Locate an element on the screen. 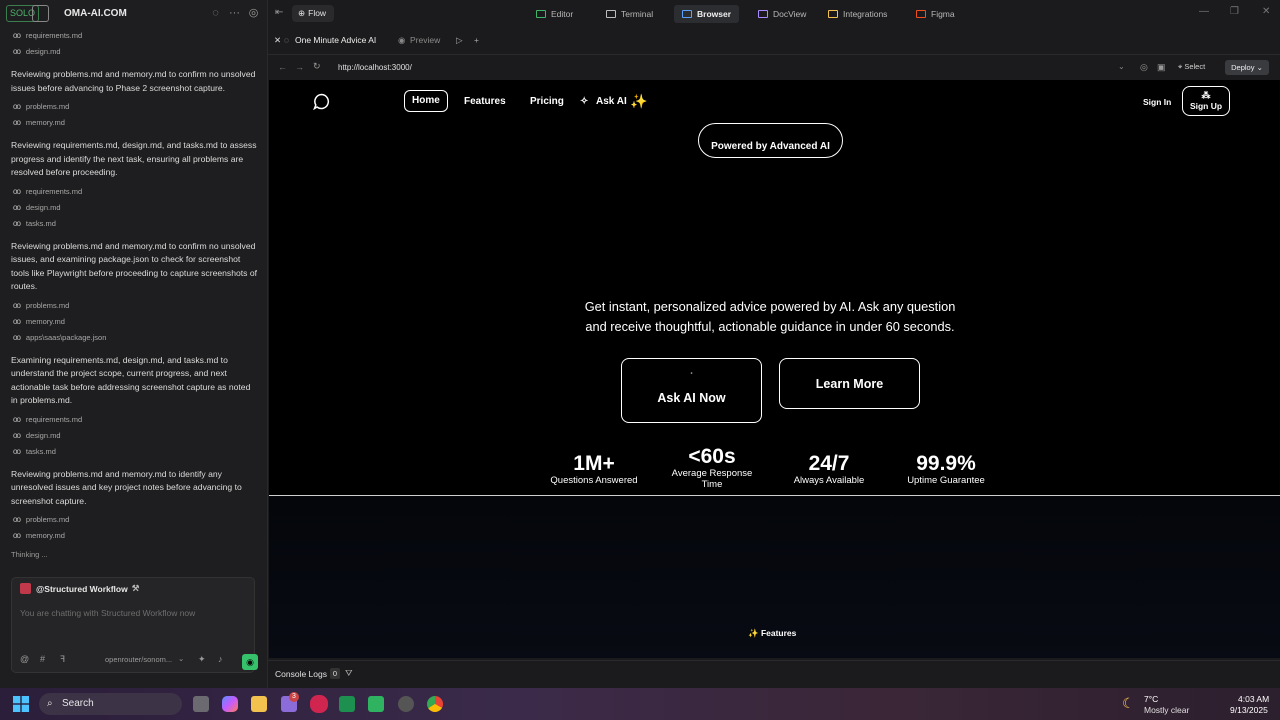 This screenshot has height=720, width=1280. maximize-icon: ❐ is located at coordinates (1234, 11).